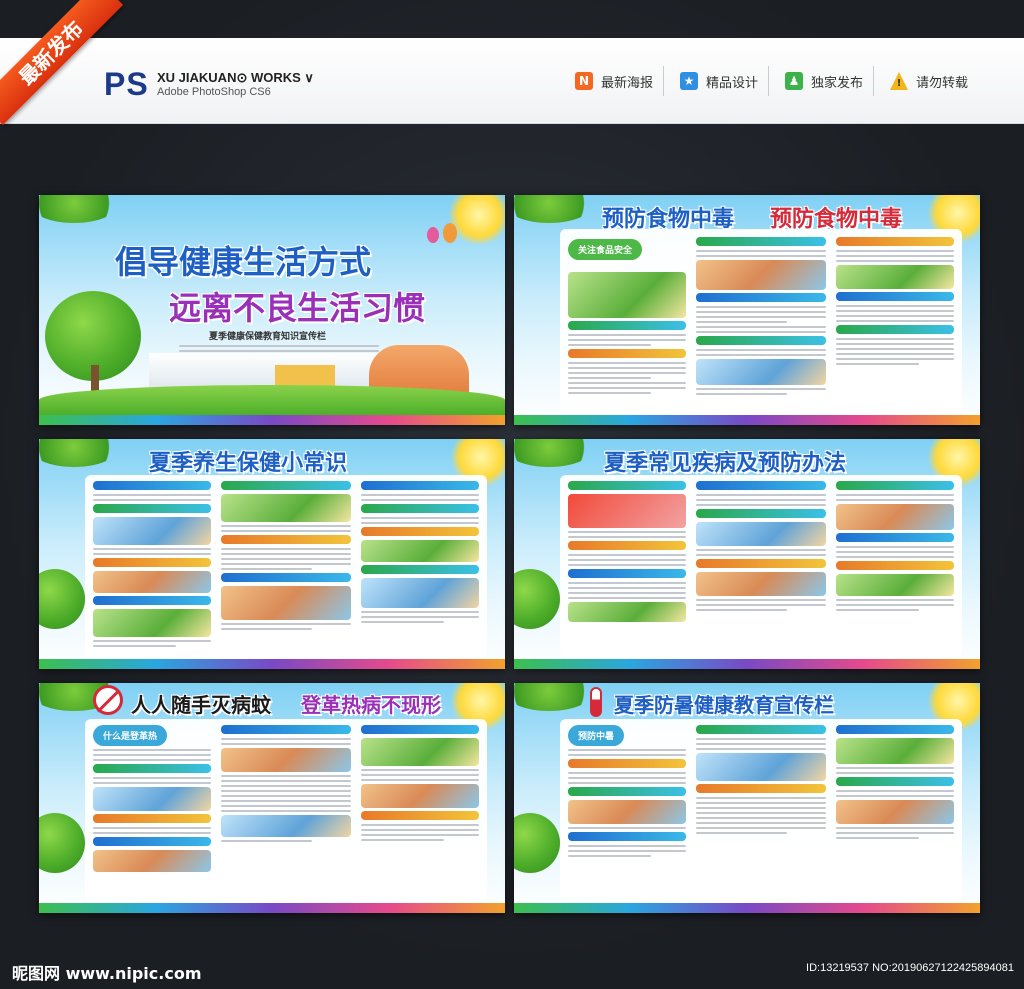  What do you see at coordinates (627, 83) in the screenshot?
I see `nav-label: 最新海报` at bounding box center [627, 83].